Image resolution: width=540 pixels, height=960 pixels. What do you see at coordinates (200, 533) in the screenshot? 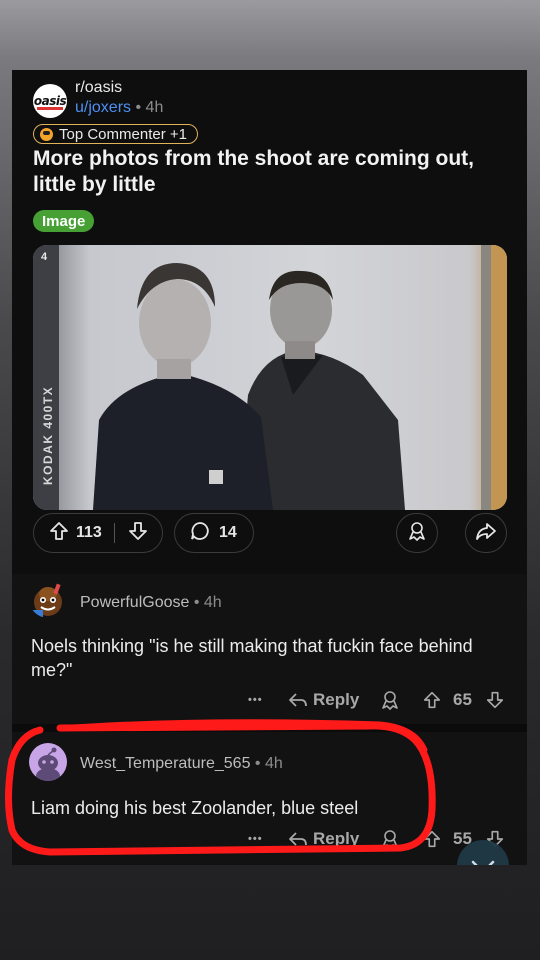
I see `comment-icon` at bounding box center [200, 533].